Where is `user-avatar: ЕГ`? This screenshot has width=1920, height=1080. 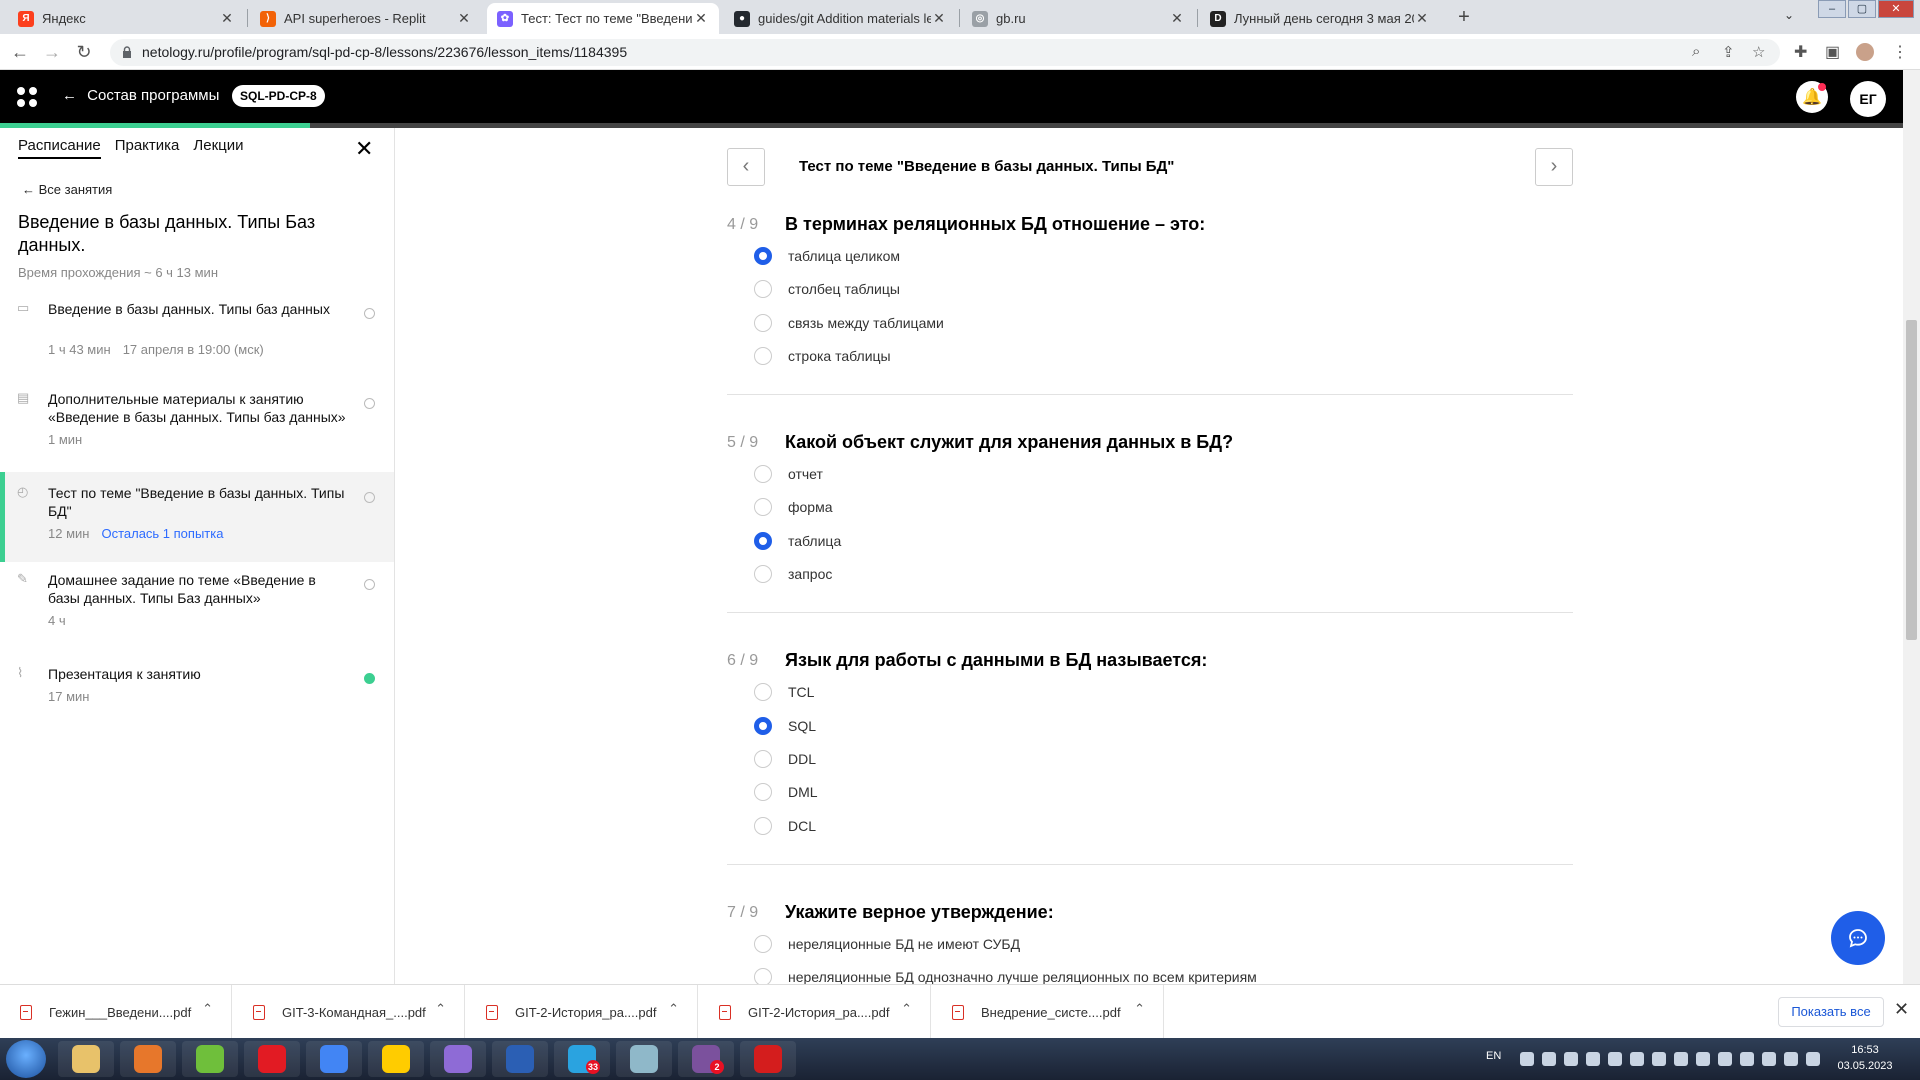 user-avatar: ЕГ is located at coordinates (1868, 99).